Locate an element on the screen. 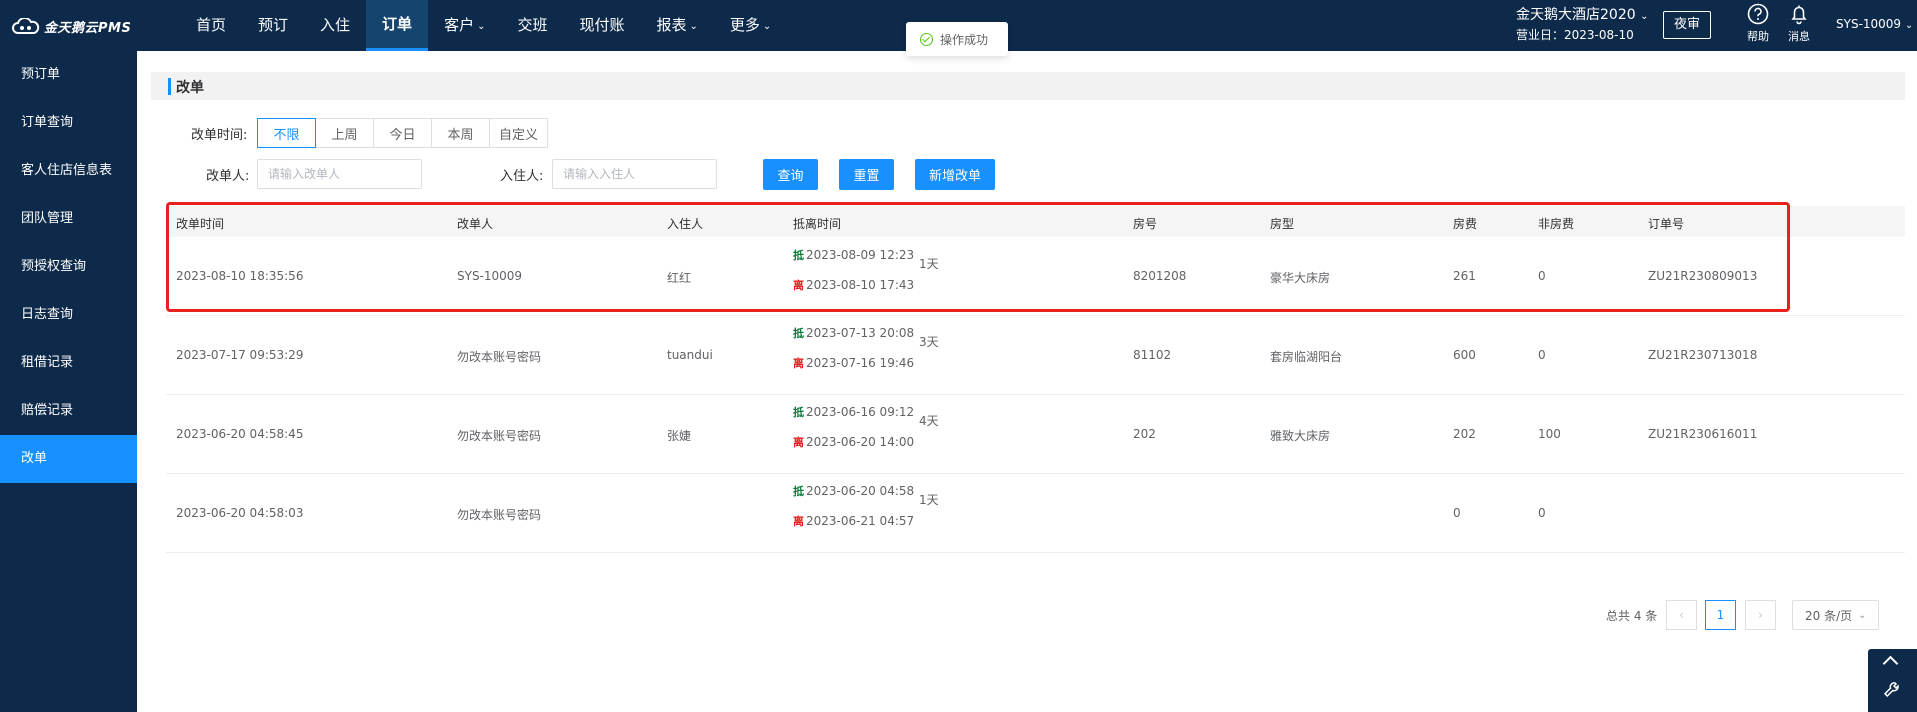  column-header-room-type: 房型 is located at coordinates (1282, 224).